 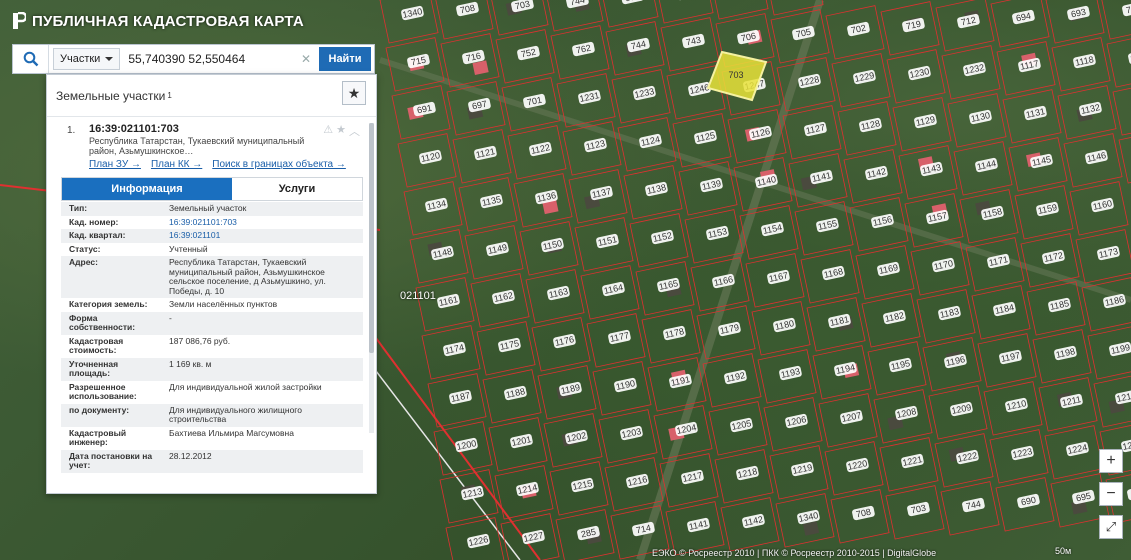 What do you see at coordinates (115, 164) in the screenshot?
I see `plan-zu-link: План ЗУ →` at bounding box center [115, 164].